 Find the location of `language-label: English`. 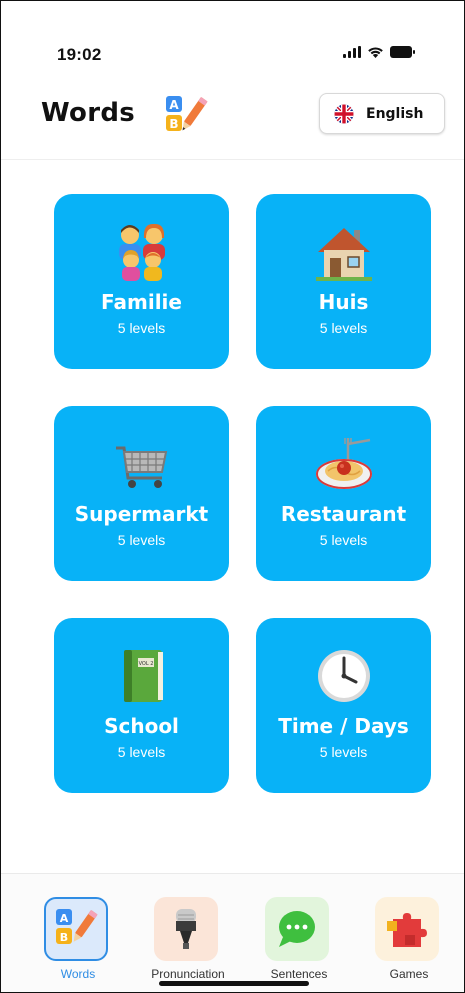

language-label: English is located at coordinates (395, 113).